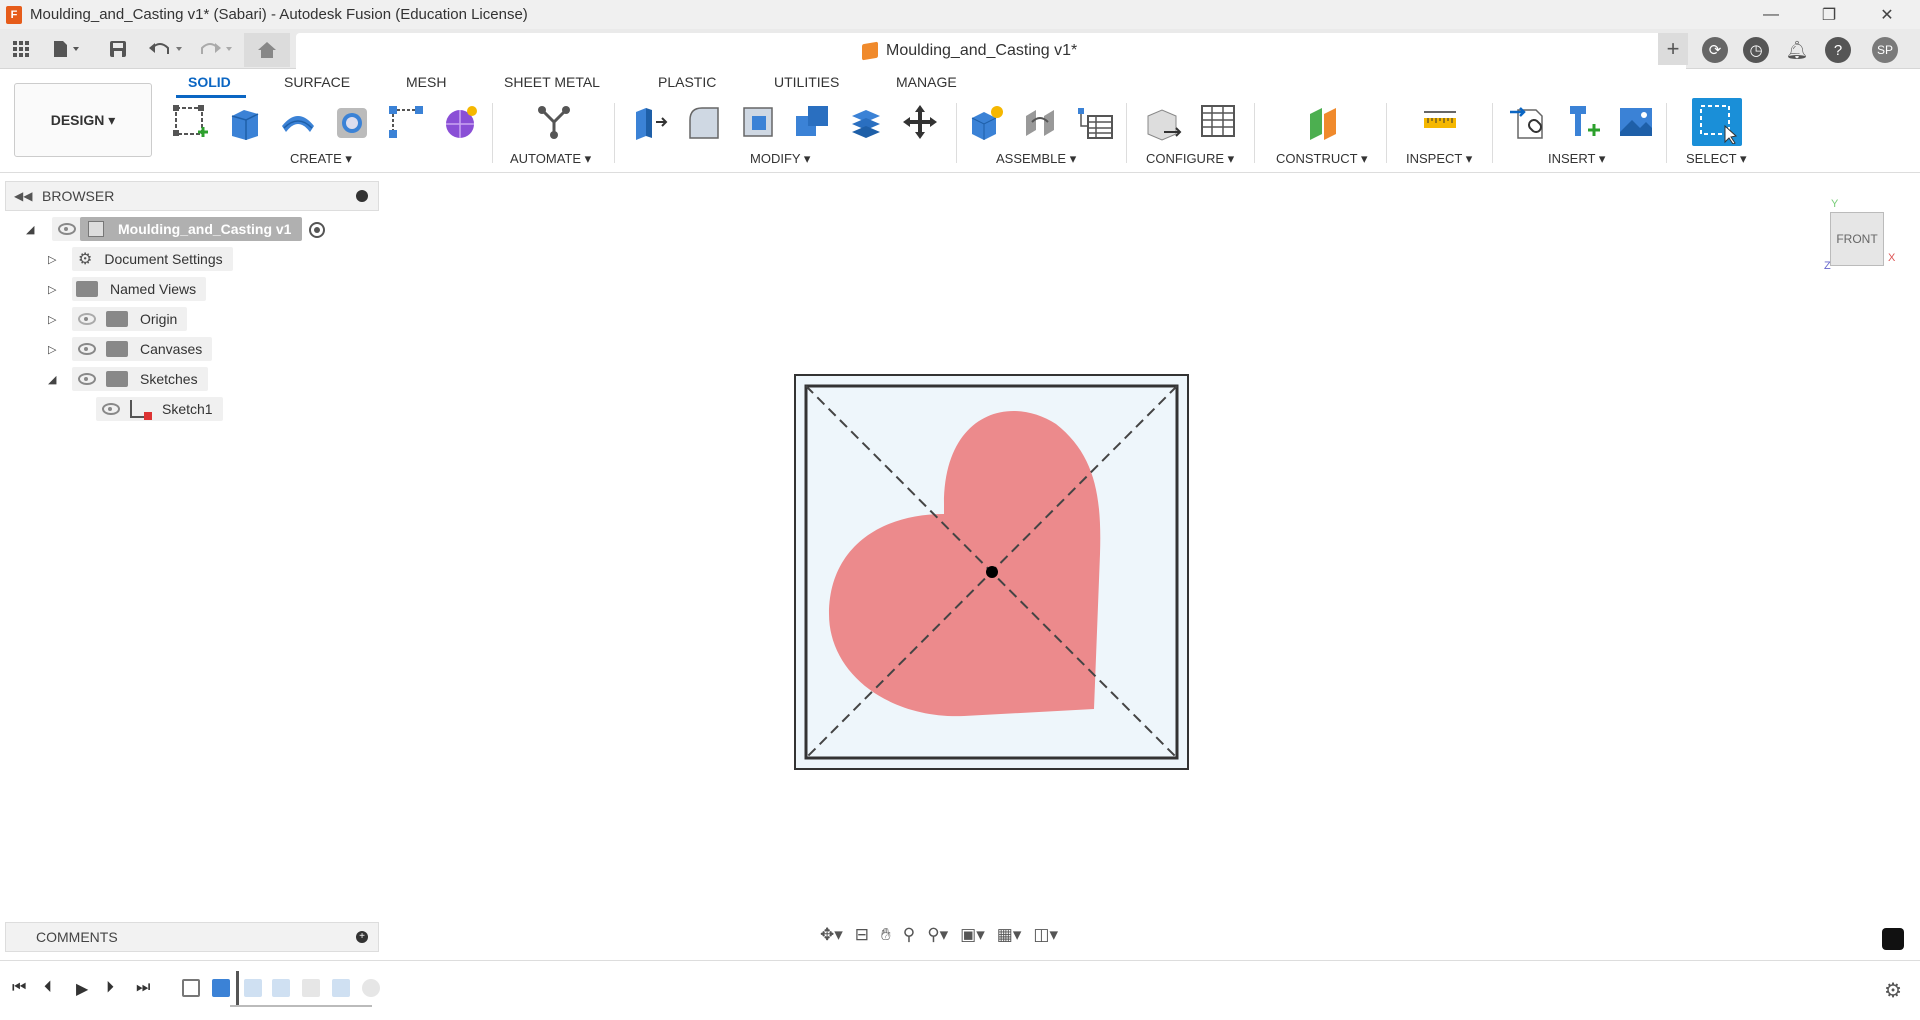 This screenshot has width=1920, height=1020. I want to click on joint-icon, so click(1040, 122).